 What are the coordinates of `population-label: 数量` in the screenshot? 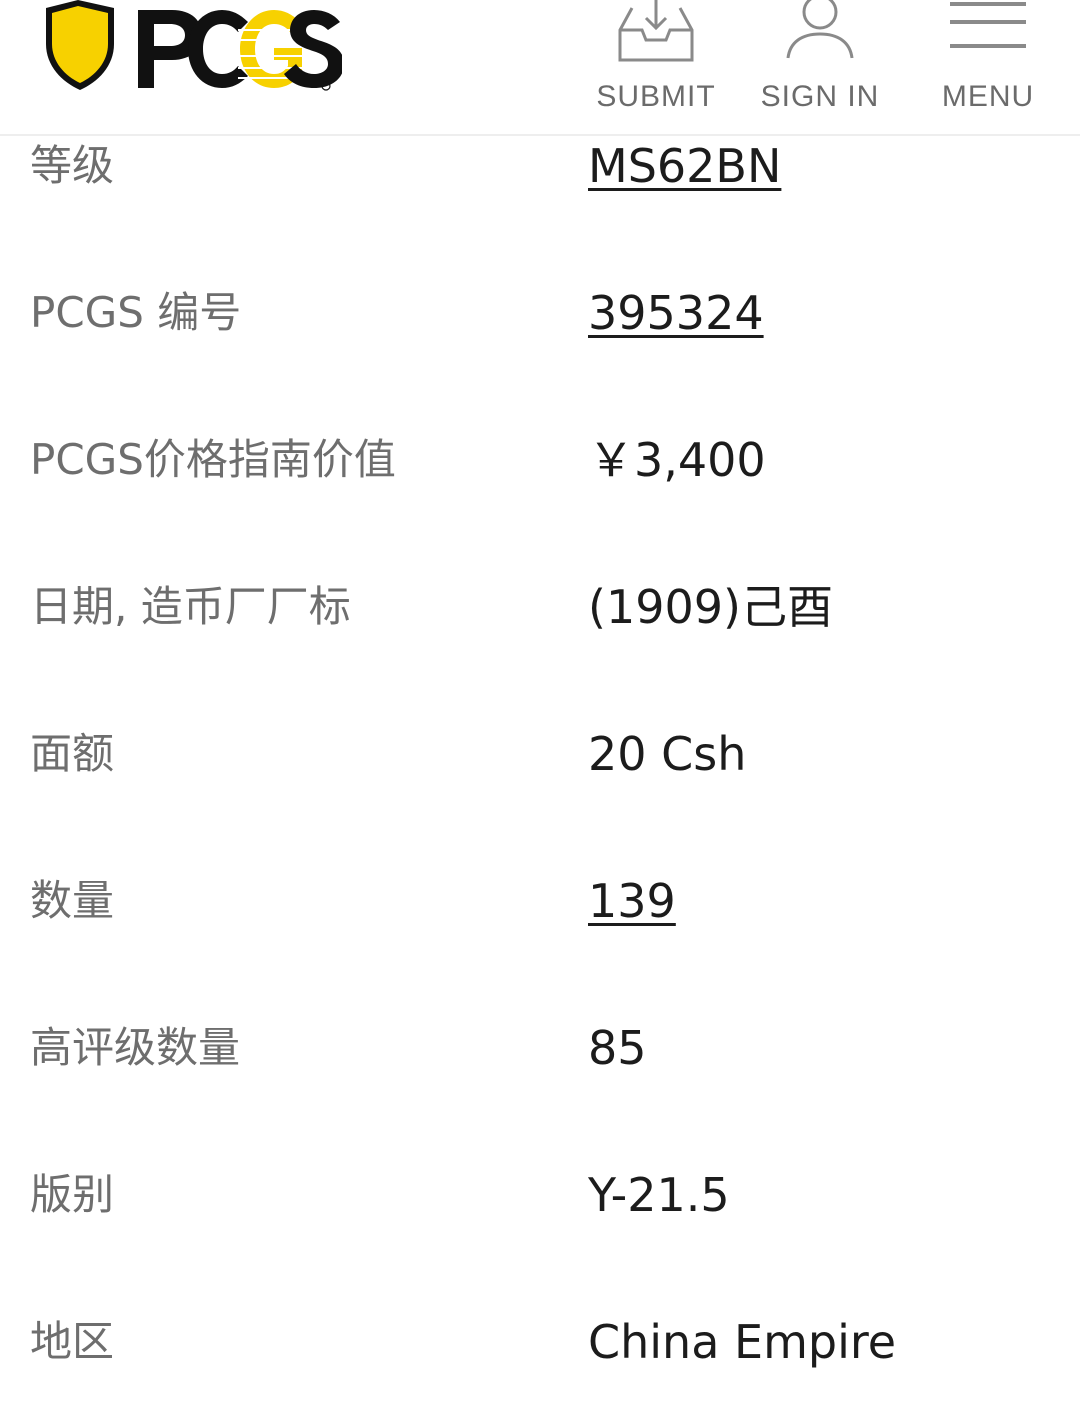 It's located at (72, 900).